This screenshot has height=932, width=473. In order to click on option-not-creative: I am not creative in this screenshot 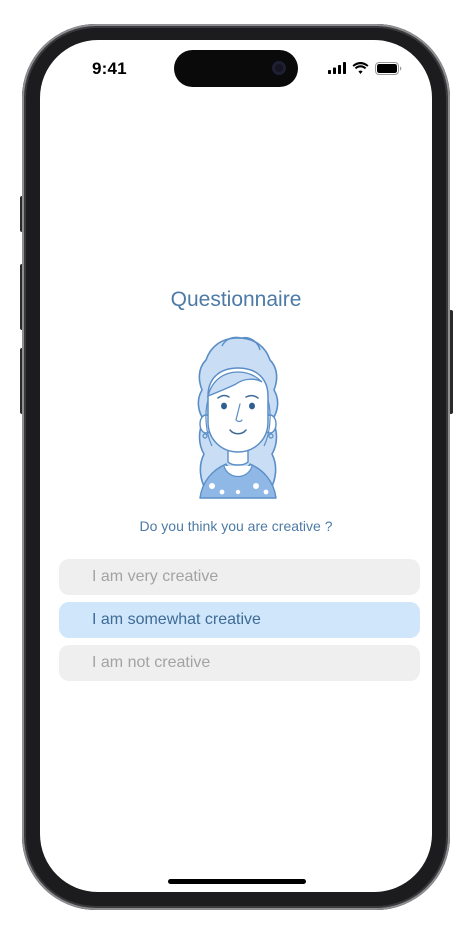, I will do `click(239, 663)`.